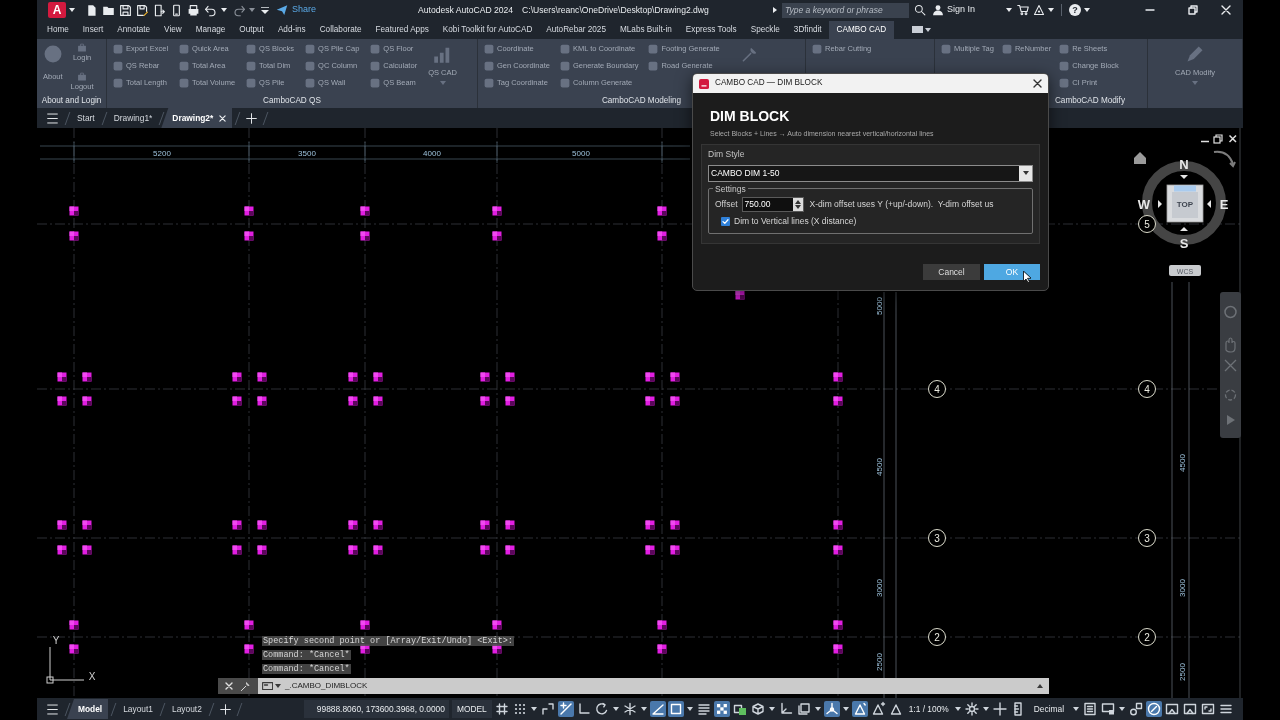 This screenshot has height=720, width=1280. Describe the element at coordinates (797, 204) in the screenshot. I see `spin-arrows-icon` at that location.